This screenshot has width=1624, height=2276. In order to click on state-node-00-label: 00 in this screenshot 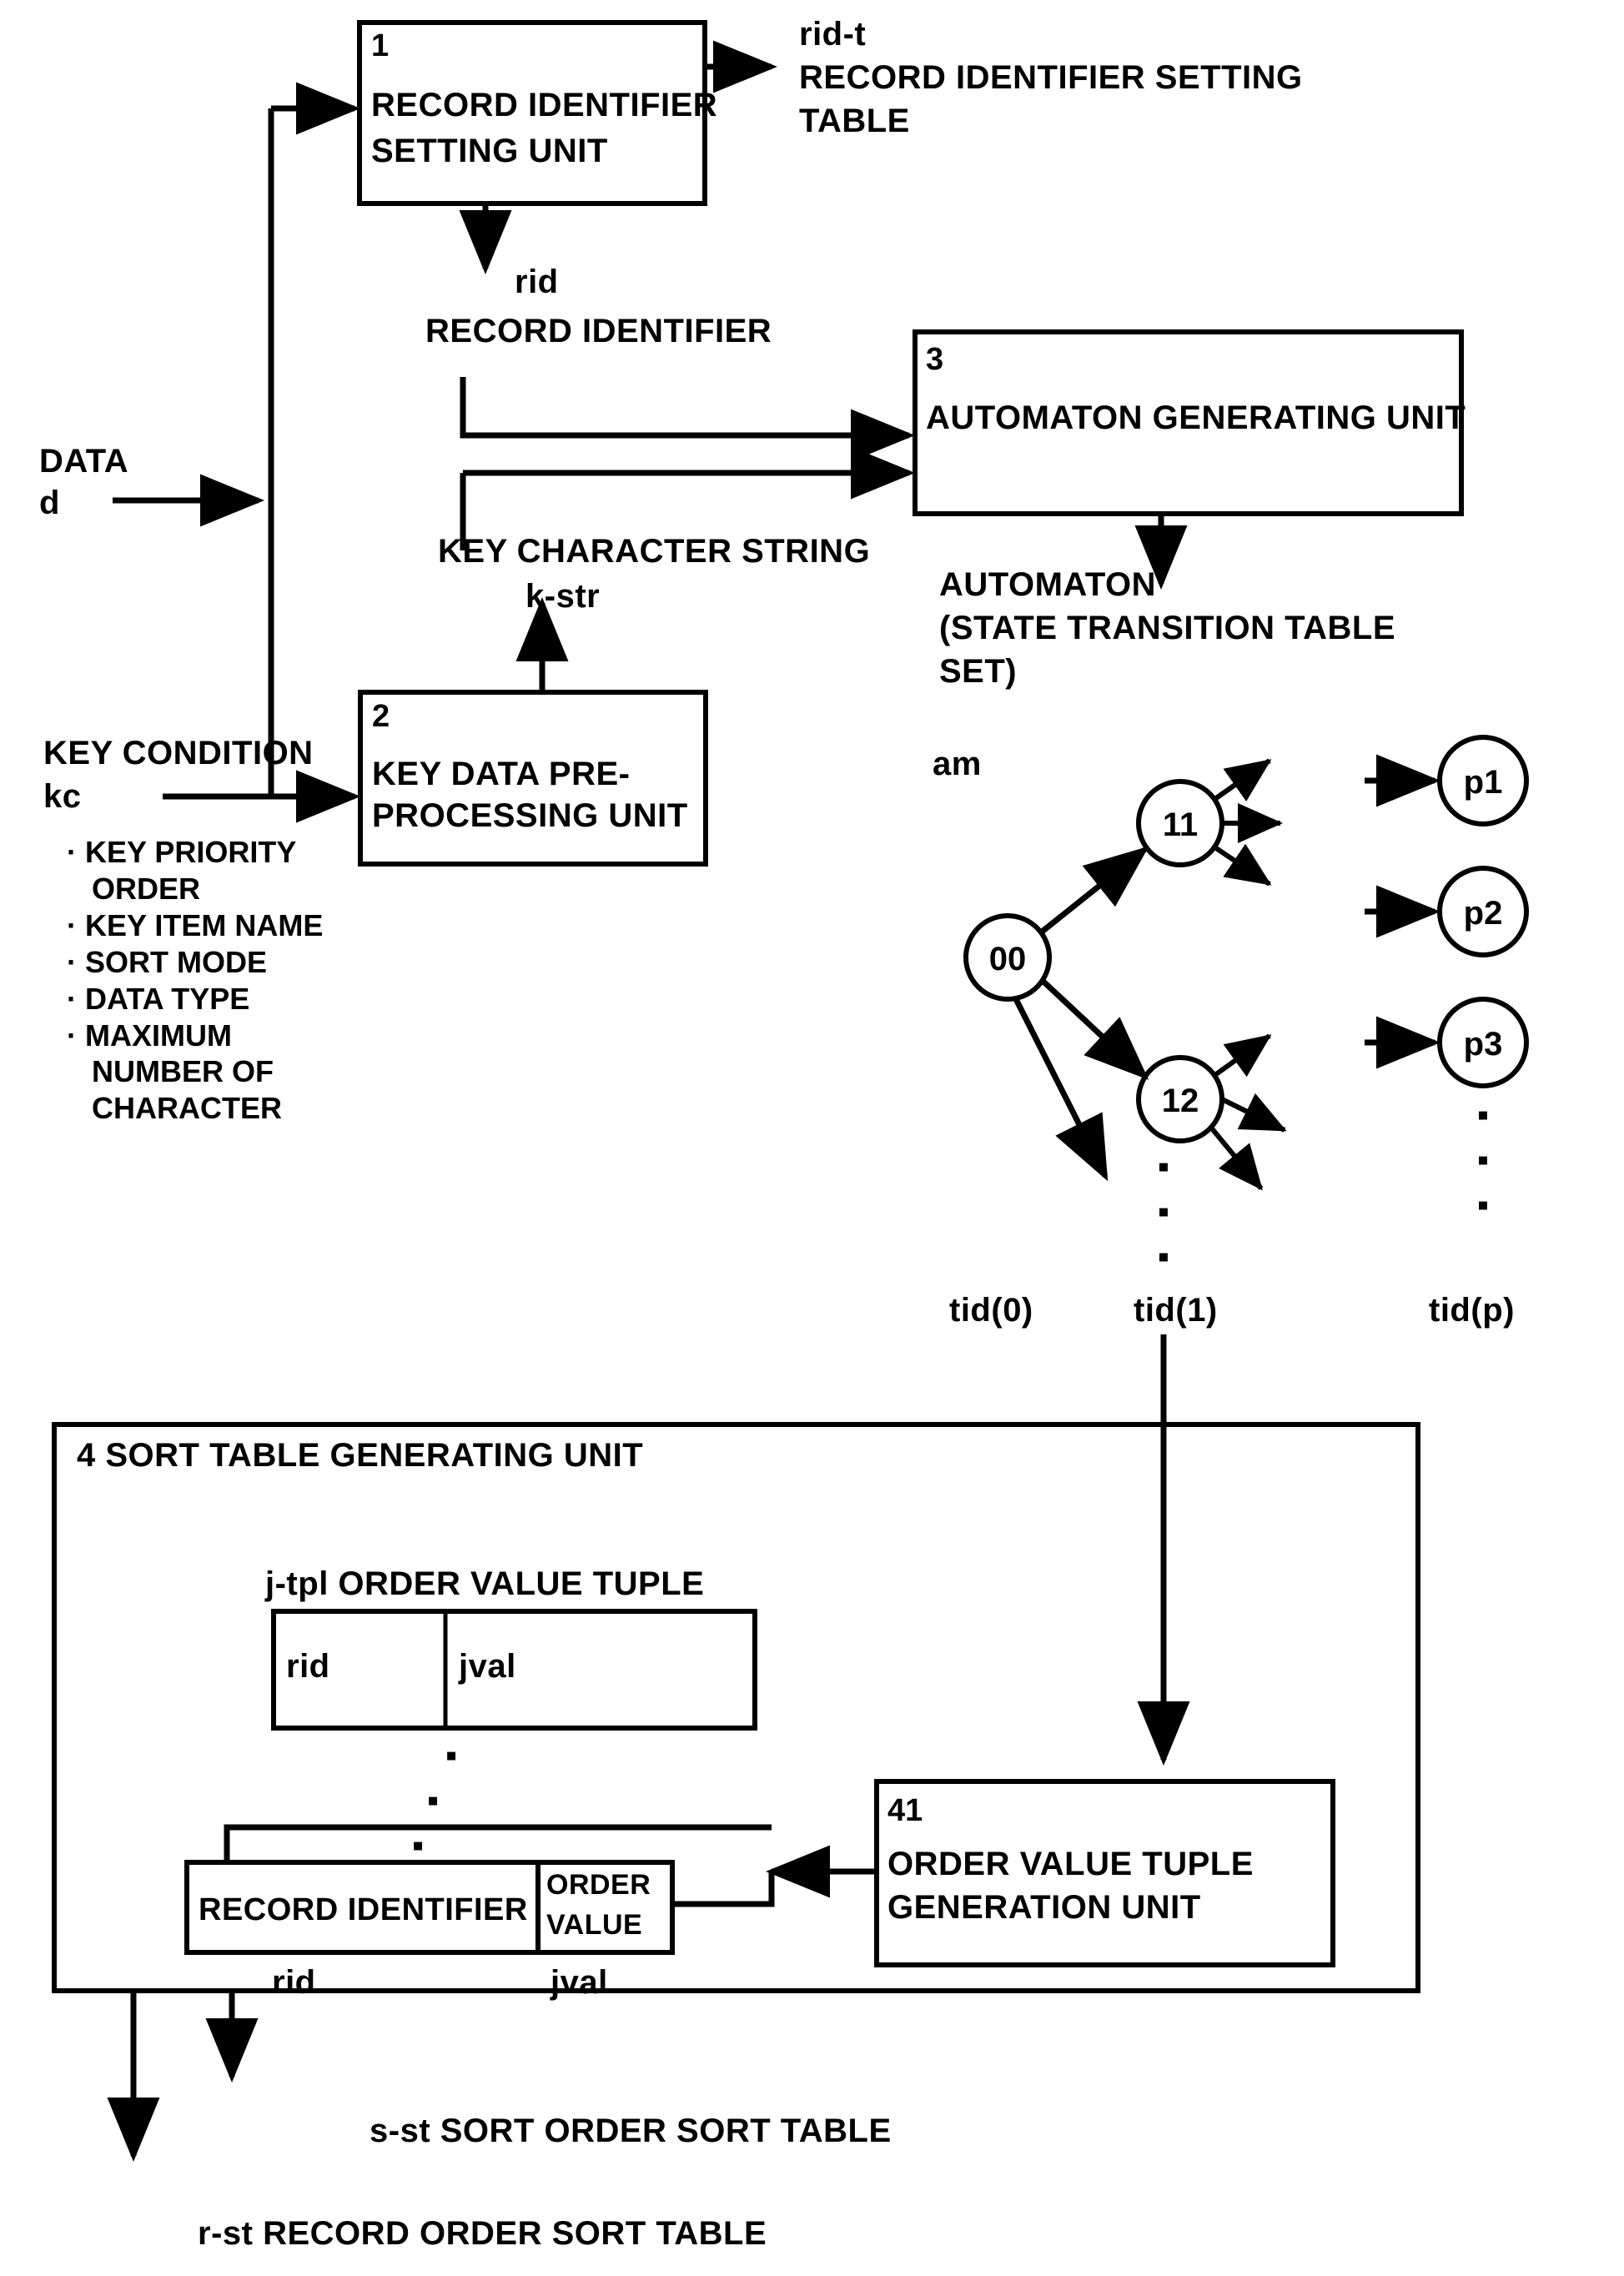, I will do `click(1008, 959)`.